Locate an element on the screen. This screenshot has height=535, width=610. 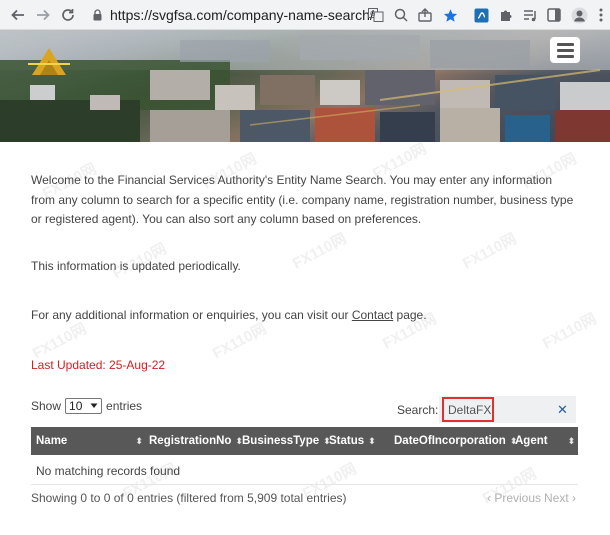
chevron-down-icon is located at coordinates (94, 405).